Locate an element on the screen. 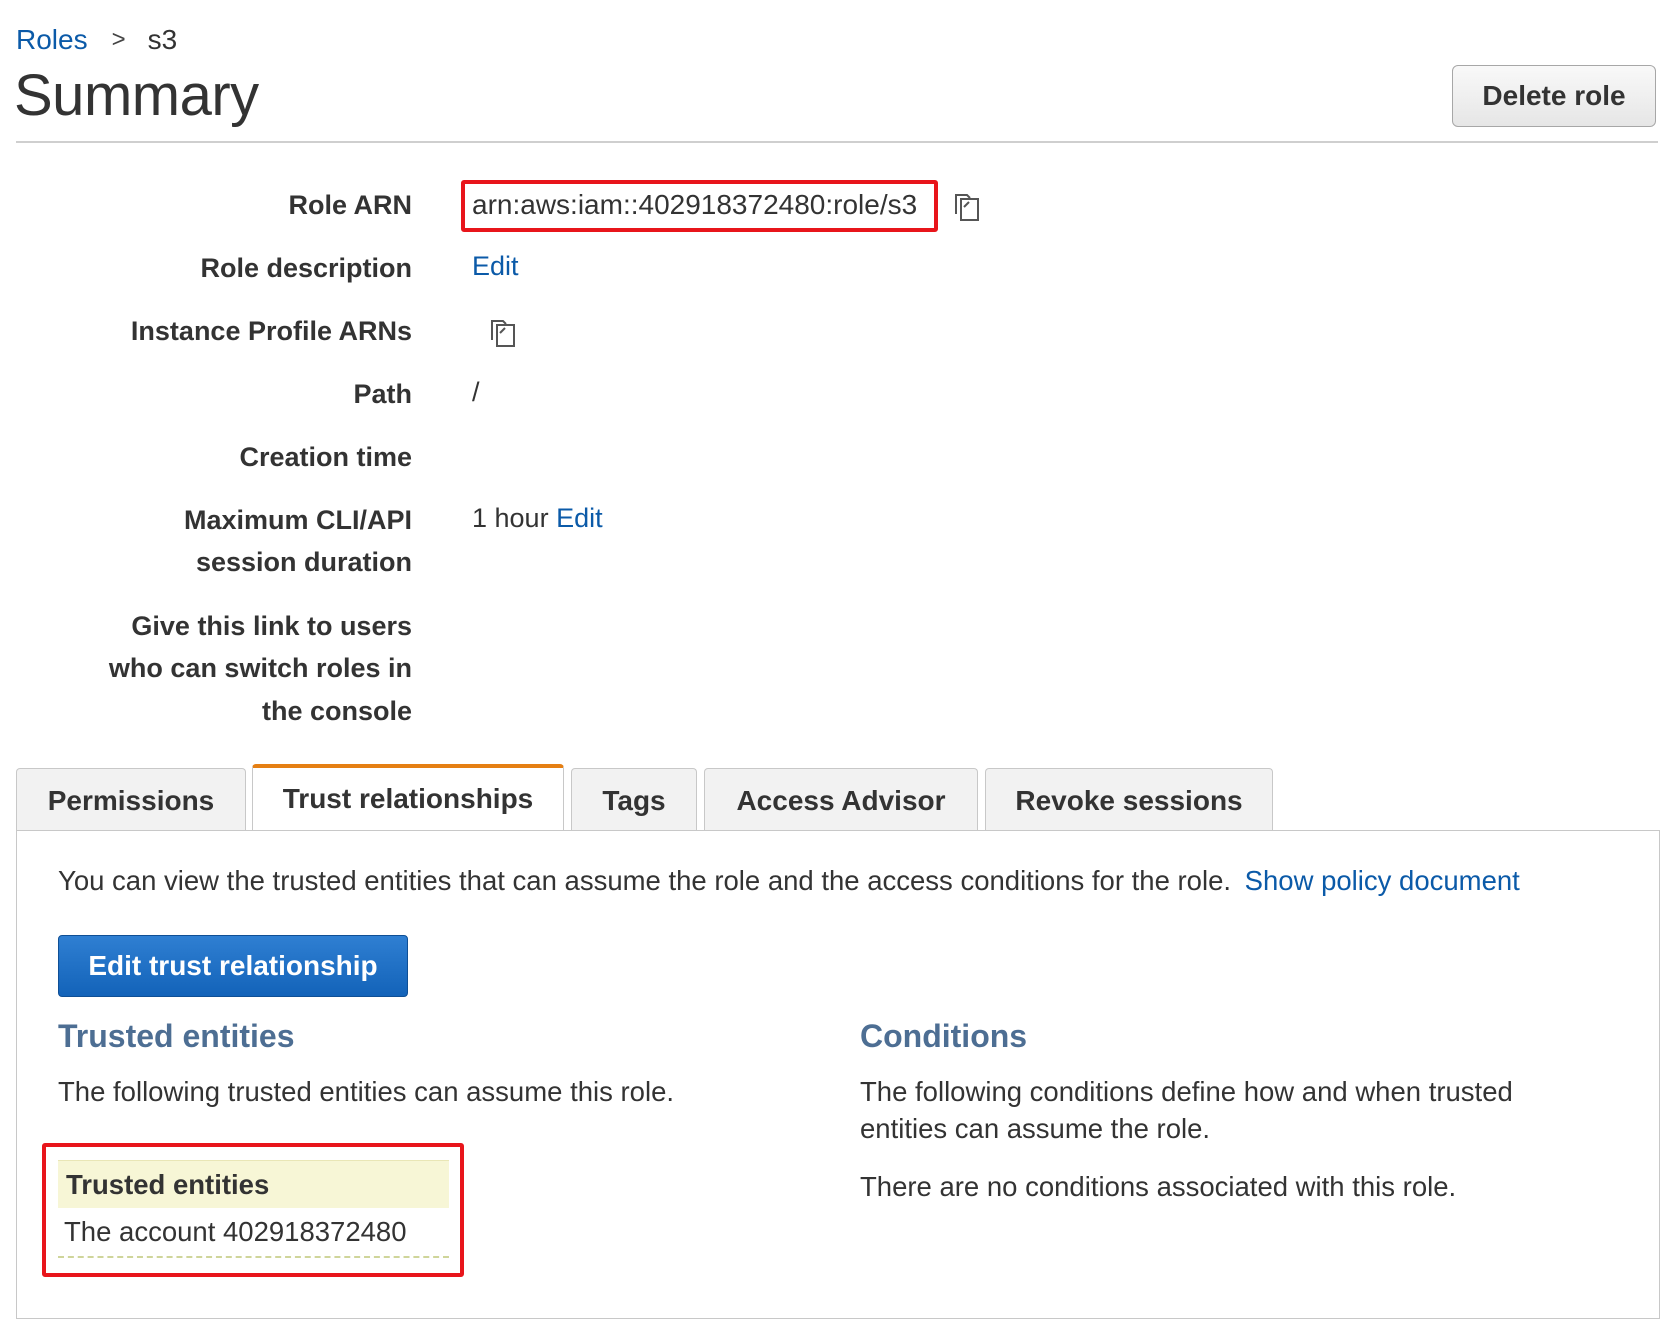 The width and height of the screenshot is (1678, 1334). max-session-label-line2: session duration is located at coordinates (303, 562).